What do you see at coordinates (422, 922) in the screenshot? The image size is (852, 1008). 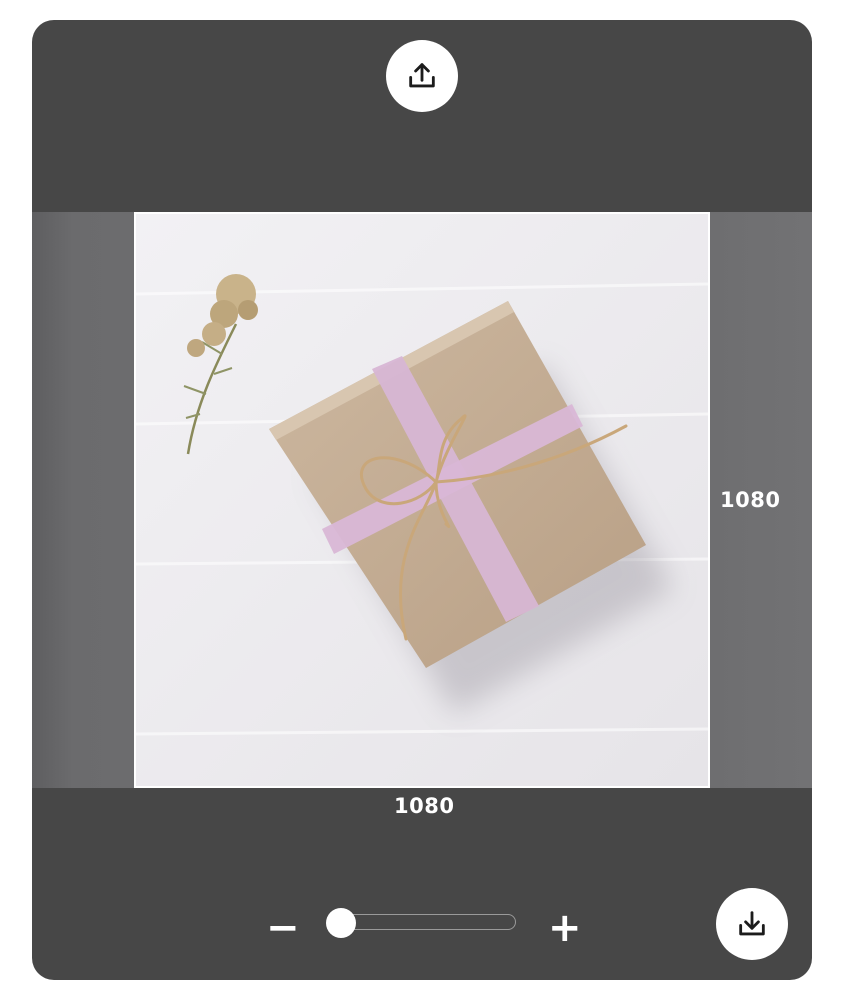 I see `zoom-slider-track` at bounding box center [422, 922].